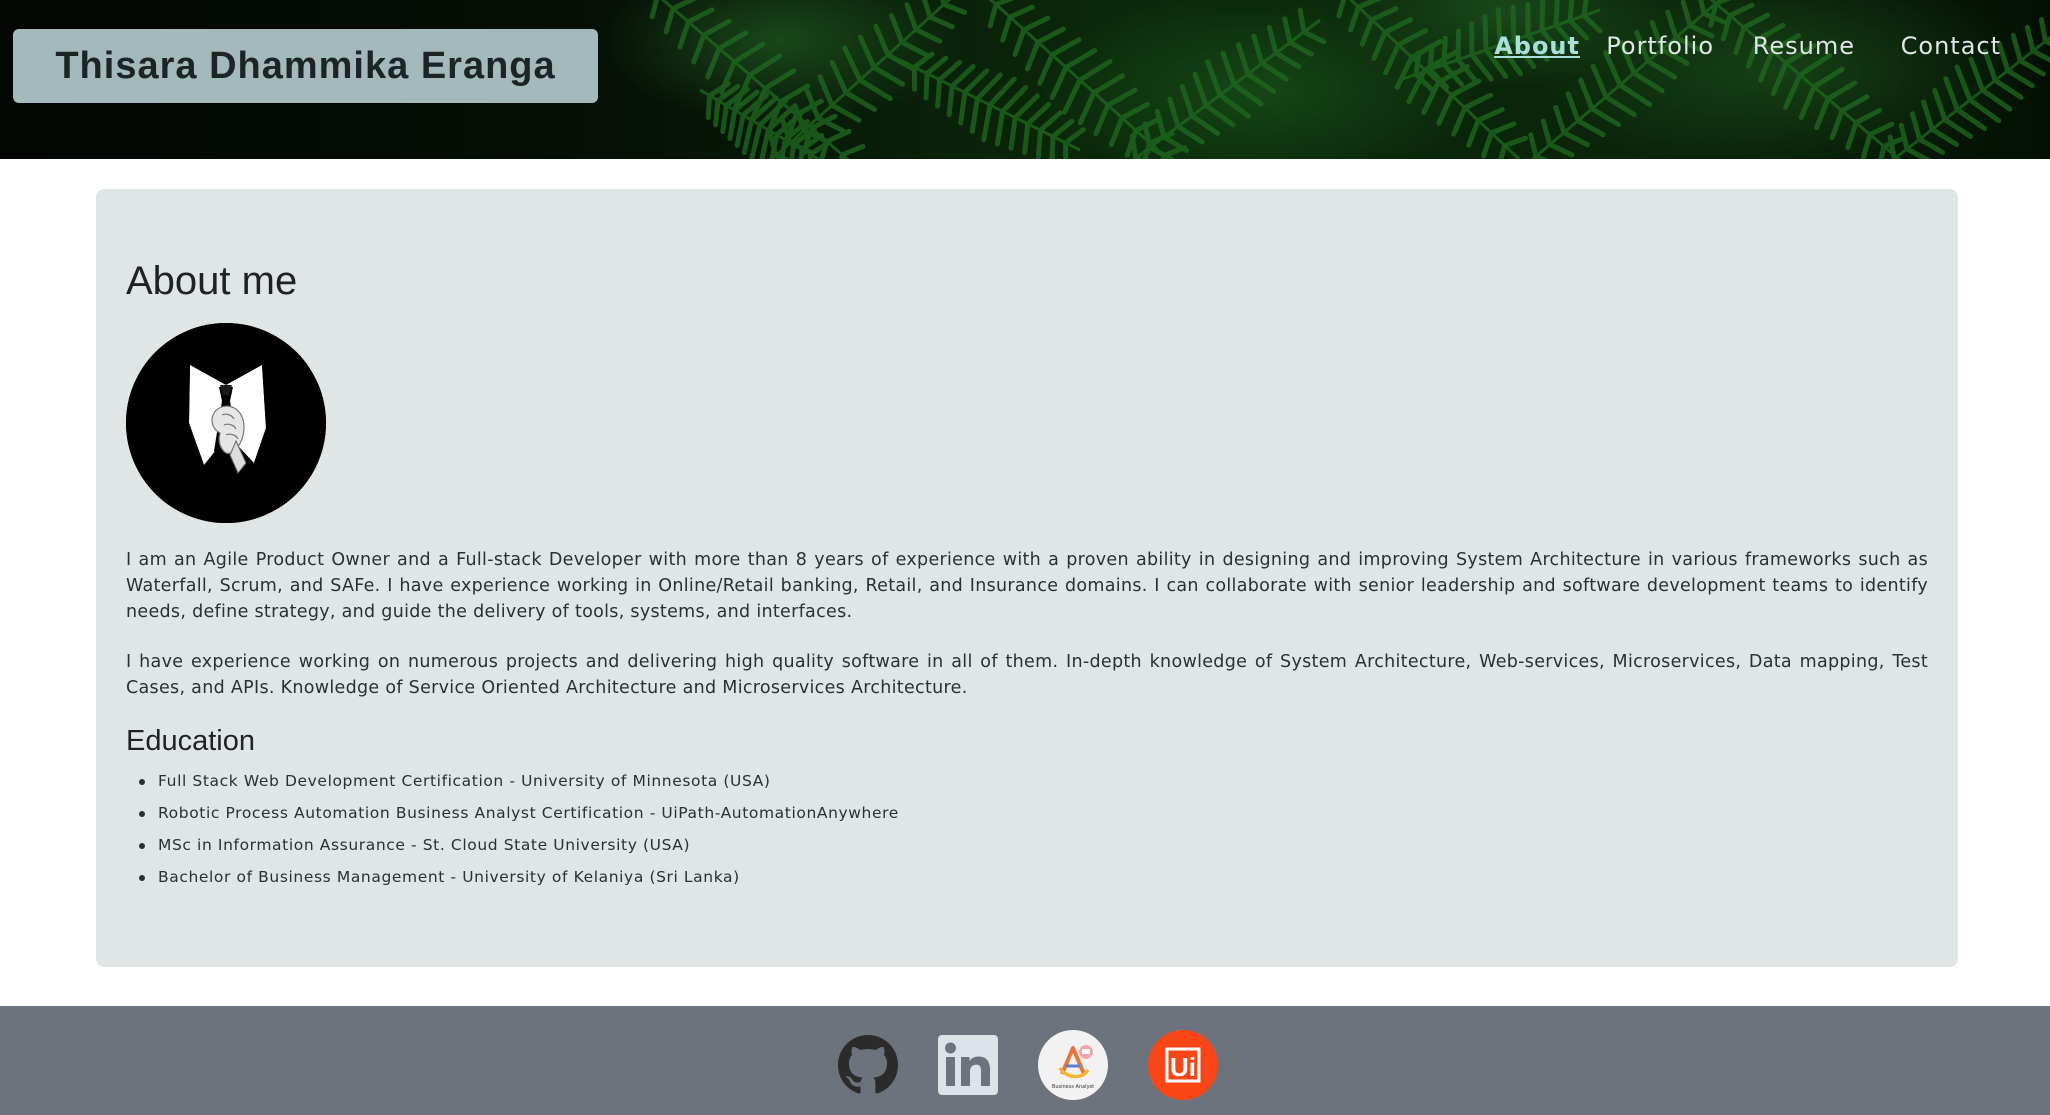 The height and width of the screenshot is (1115, 2050). I want to click on github-link, so click(868, 1065).